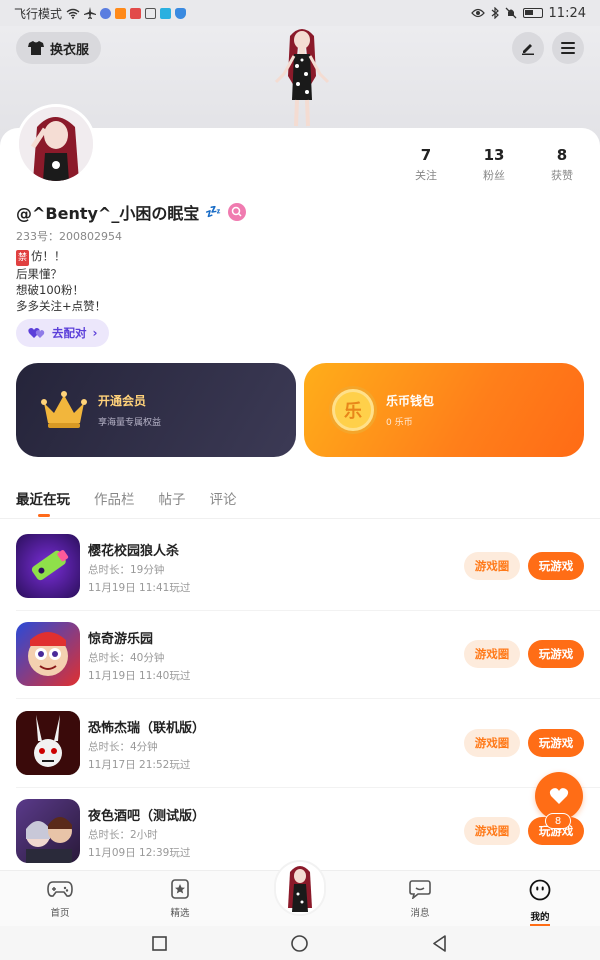 The width and height of the screenshot is (600, 960). Describe the element at coordinates (477, 13) in the screenshot. I see `eye-icon` at that location.